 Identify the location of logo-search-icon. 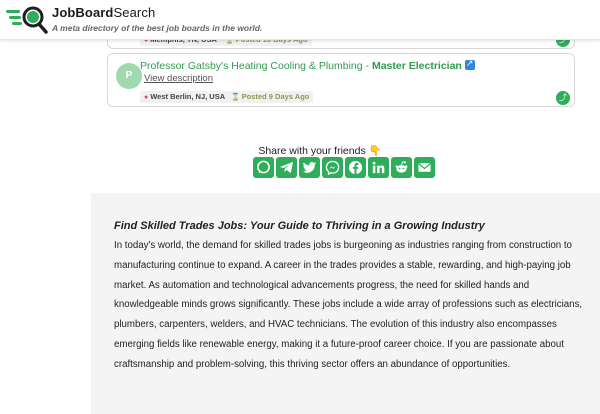
(28, 19).